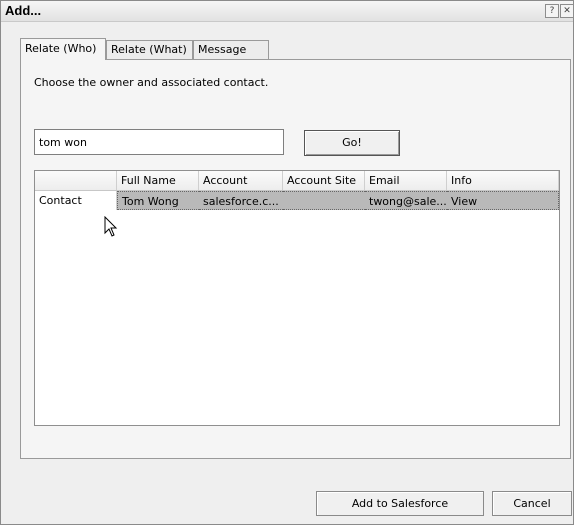 The height and width of the screenshot is (525, 574). What do you see at coordinates (158, 200) in the screenshot?
I see `row-full-name-cell: Tom Wong` at bounding box center [158, 200].